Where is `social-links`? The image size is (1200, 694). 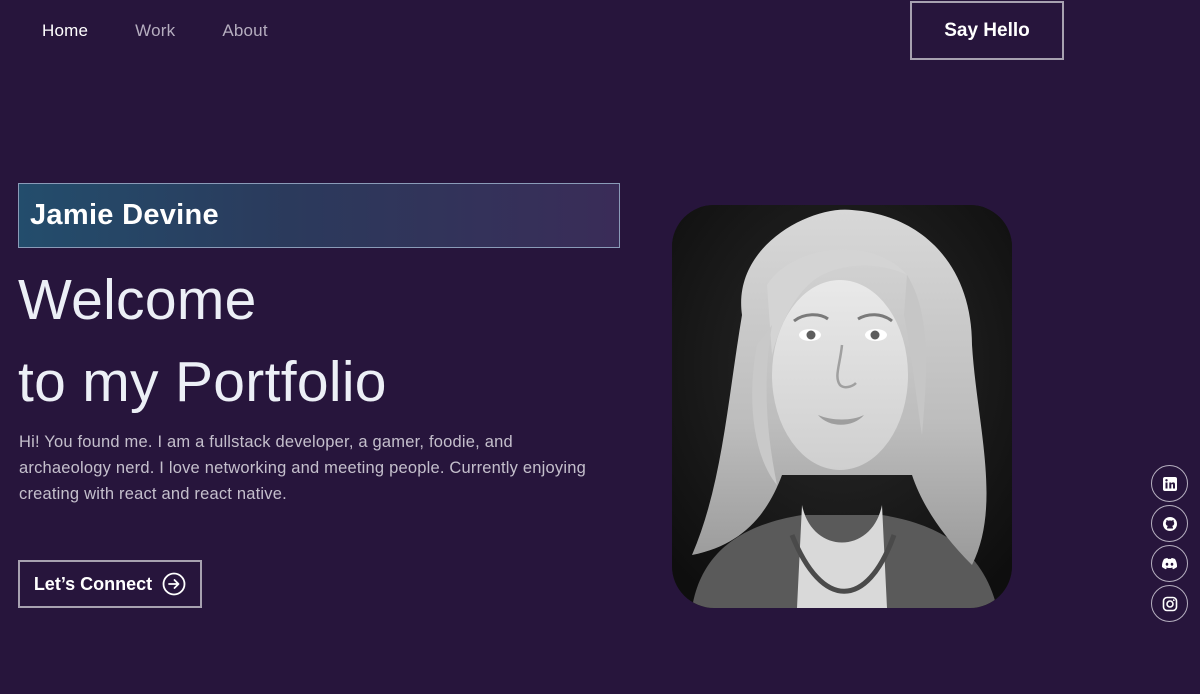
social-links is located at coordinates (1169, 543).